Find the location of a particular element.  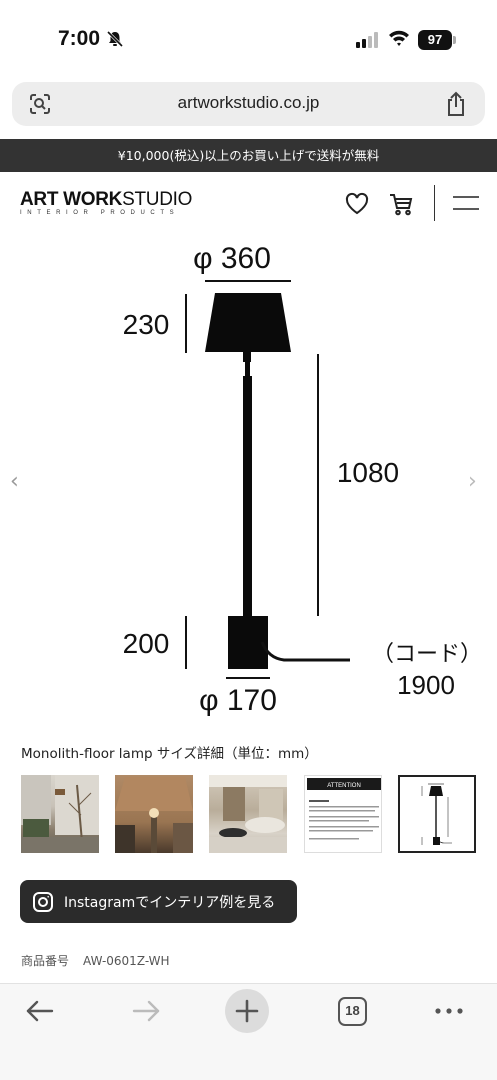

wifi-icon is located at coordinates (399, 40).